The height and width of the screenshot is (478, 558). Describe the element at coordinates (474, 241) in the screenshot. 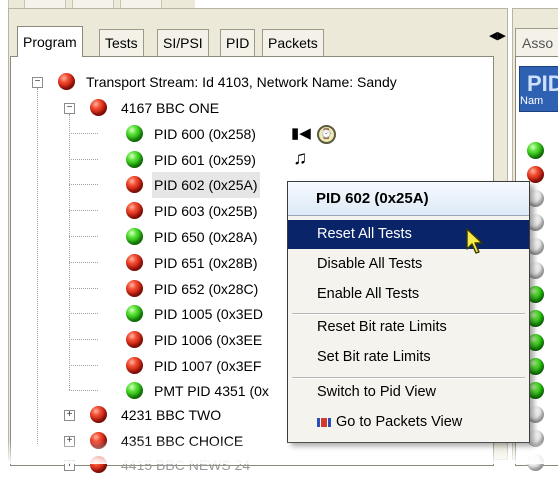

I see `mouse-pointer-icon` at that location.